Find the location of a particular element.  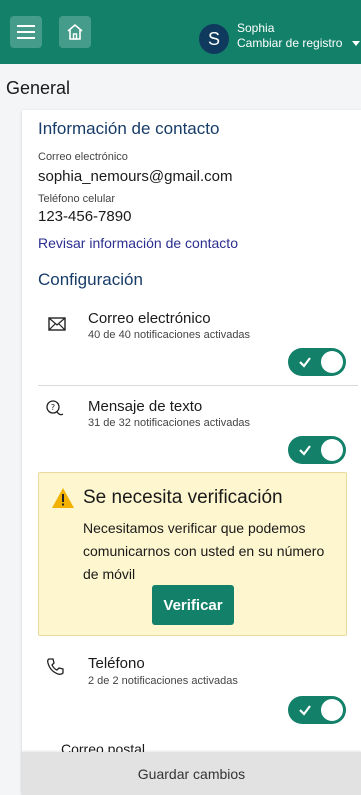

home-icon is located at coordinates (75, 31).